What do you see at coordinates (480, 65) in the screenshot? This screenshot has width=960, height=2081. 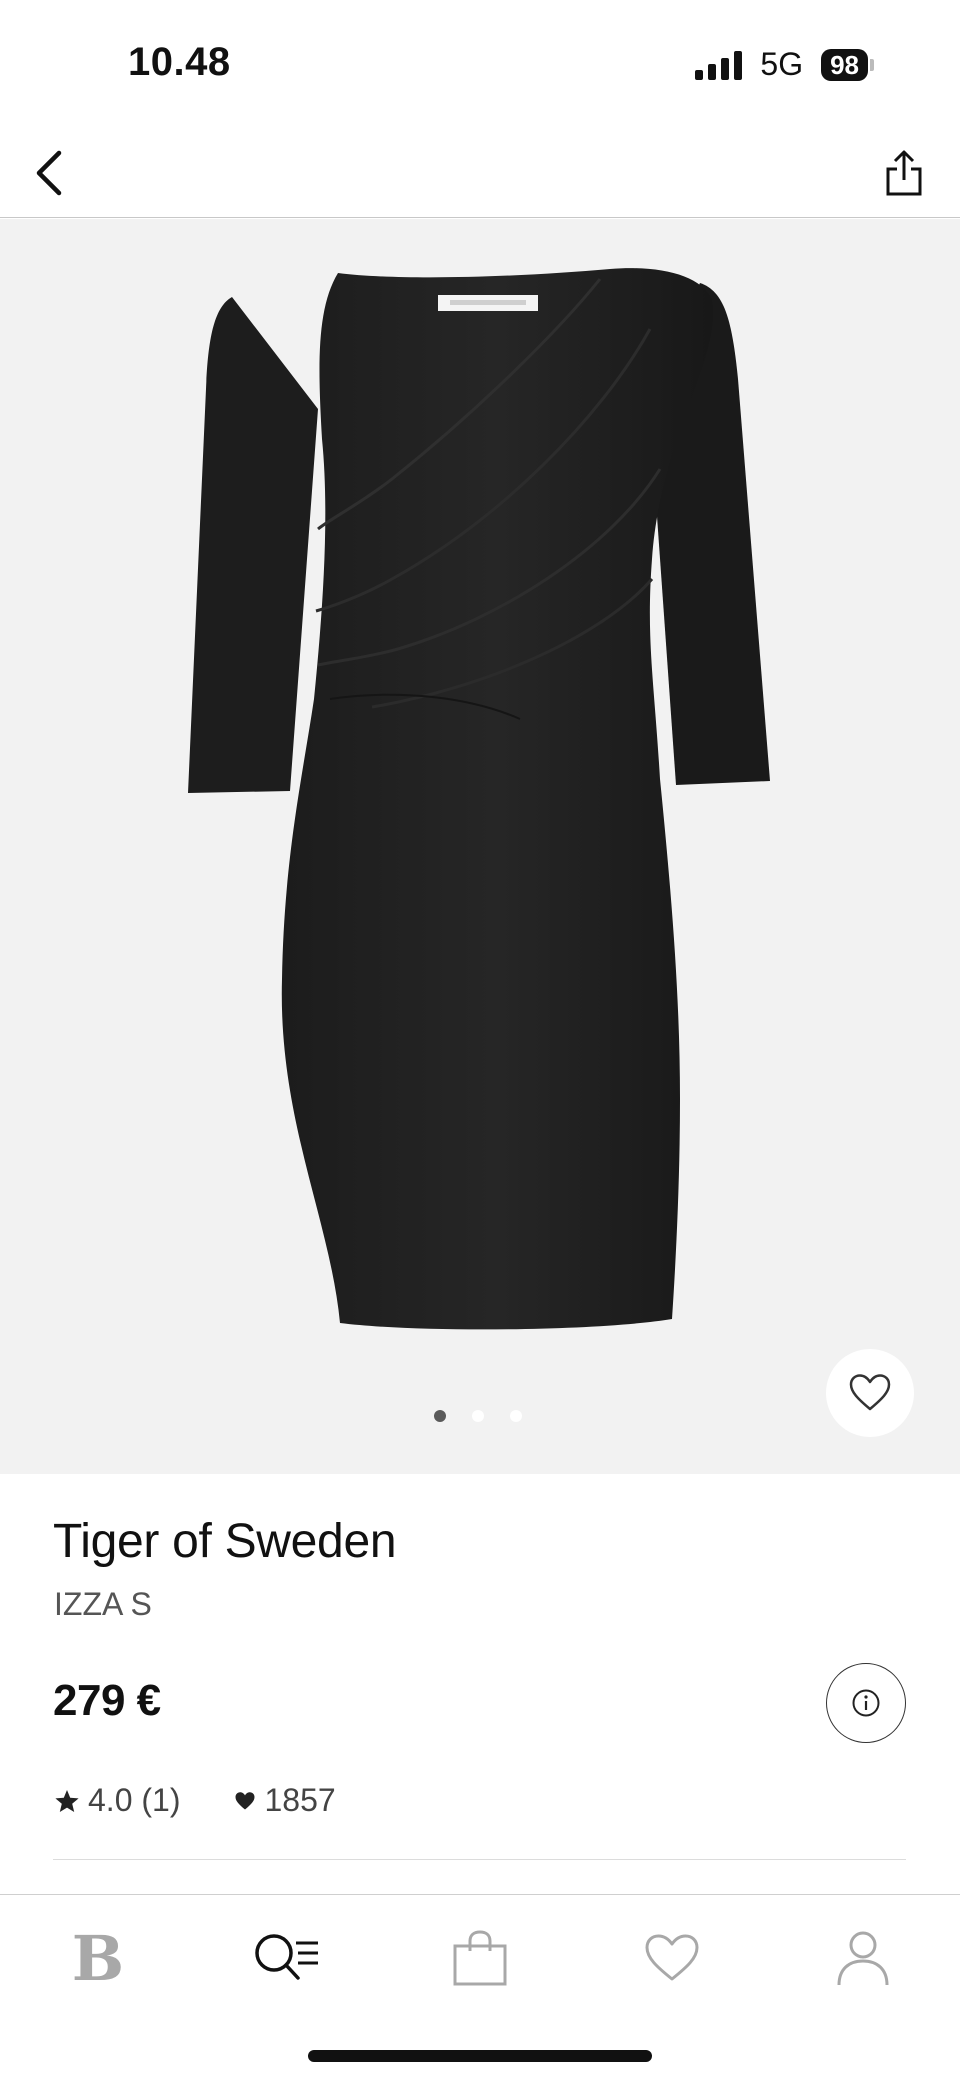 I see `status-bar: 10.48 5G 98` at bounding box center [480, 65].